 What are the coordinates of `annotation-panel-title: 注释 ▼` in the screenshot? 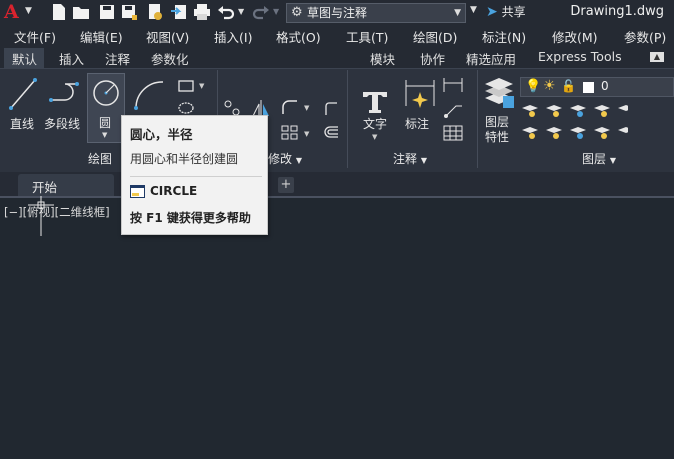 It's located at (410, 161).